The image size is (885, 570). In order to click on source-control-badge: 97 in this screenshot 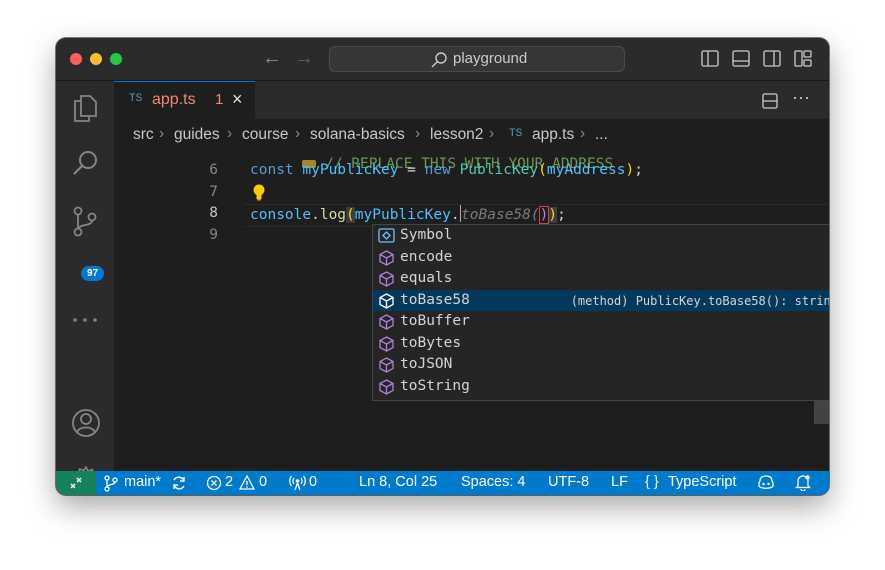, I will do `click(92, 273)`.